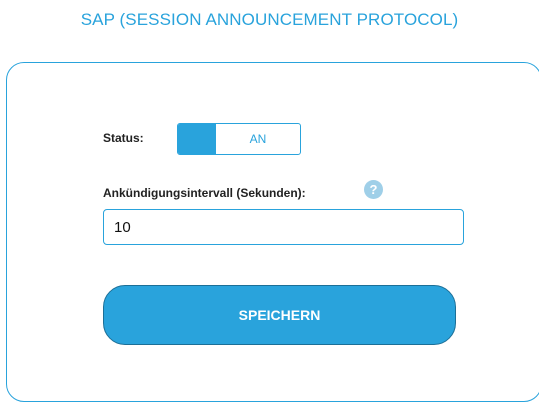 The height and width of the screenshot is (402, 539). I want to click on status-label: Status:, so click(123, 138).